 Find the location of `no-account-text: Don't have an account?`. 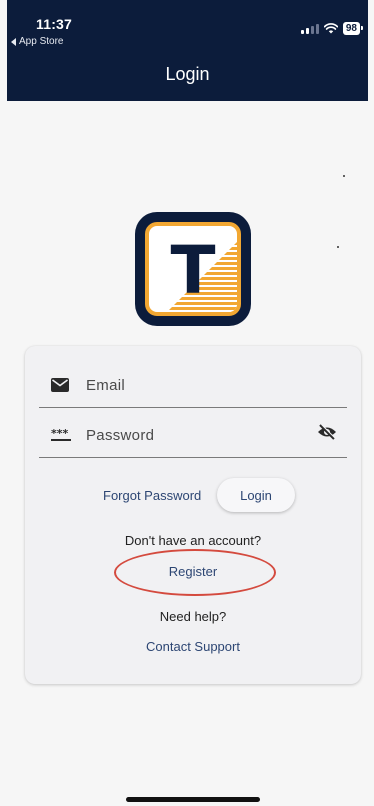

no-account-text: Don't have an account? is located at coordinates (193, 540).